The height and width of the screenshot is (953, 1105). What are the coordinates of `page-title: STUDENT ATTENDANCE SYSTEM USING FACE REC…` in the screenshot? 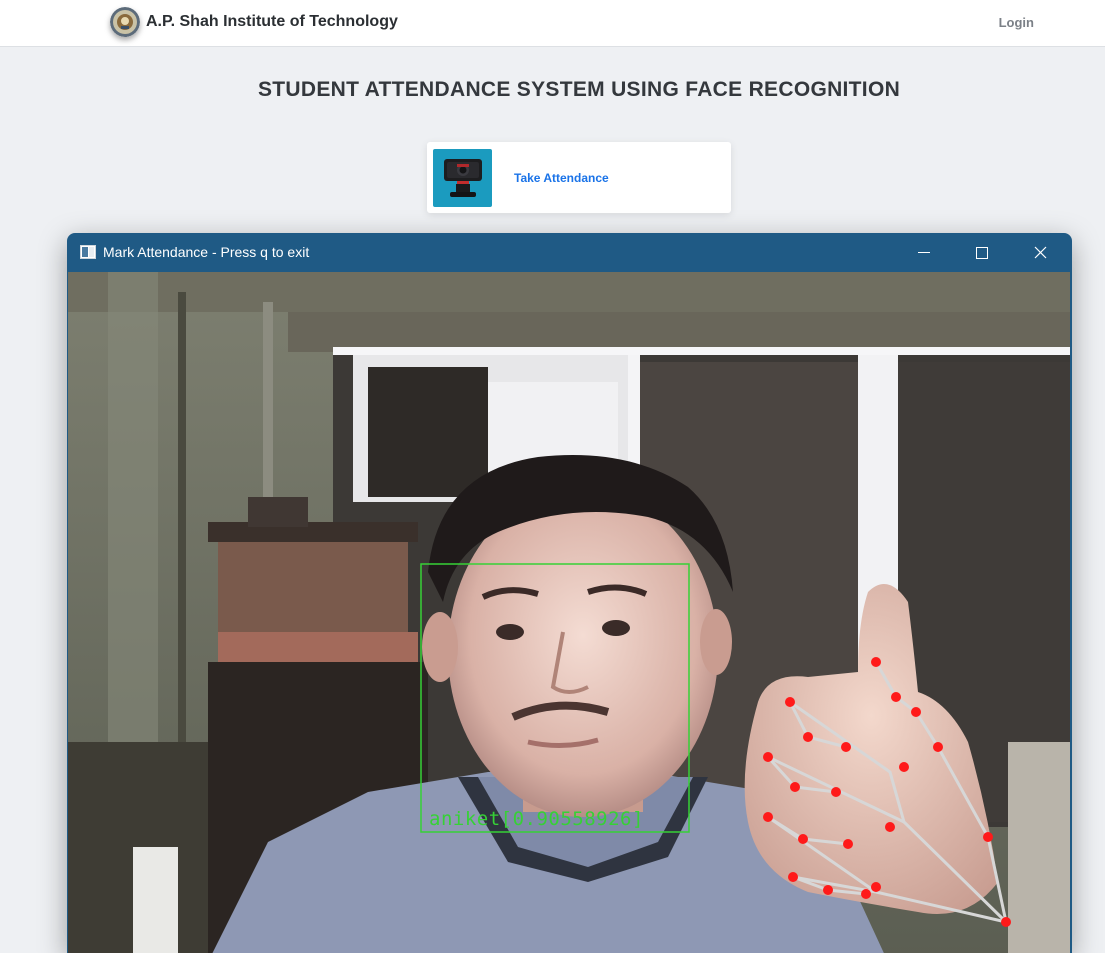 It's located at (579, 89).